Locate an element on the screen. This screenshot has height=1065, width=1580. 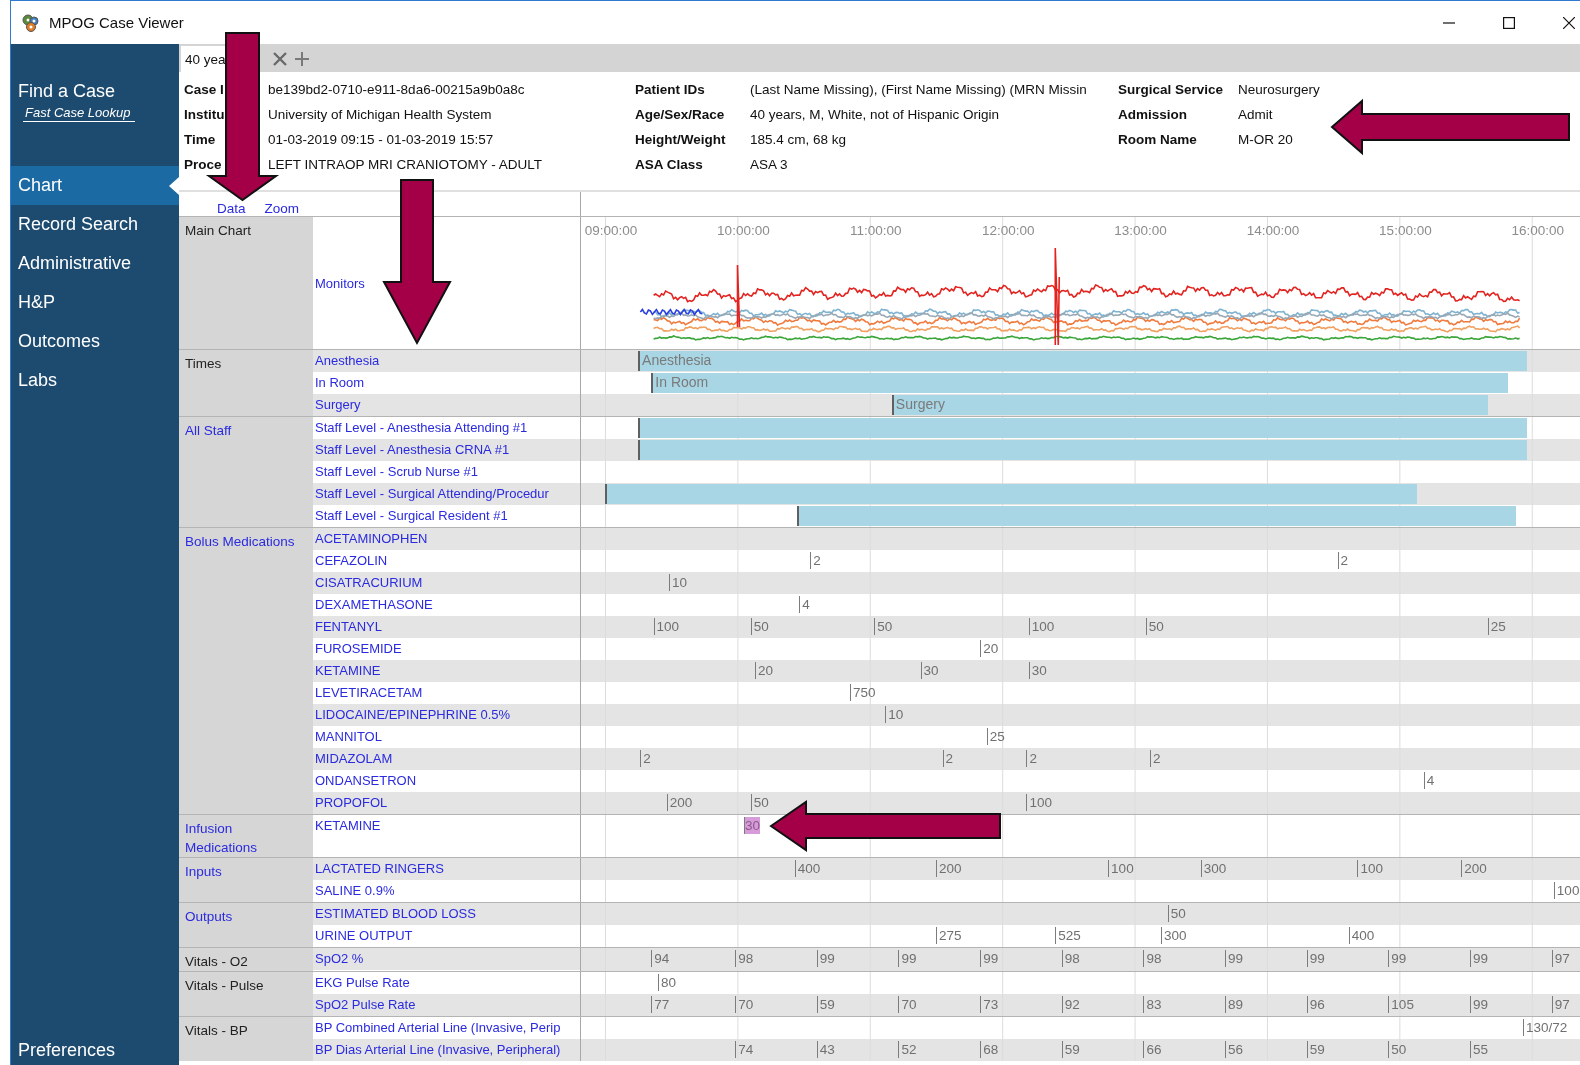
row-label: LACTATED RINGERS is located at coordinates (446, 869).